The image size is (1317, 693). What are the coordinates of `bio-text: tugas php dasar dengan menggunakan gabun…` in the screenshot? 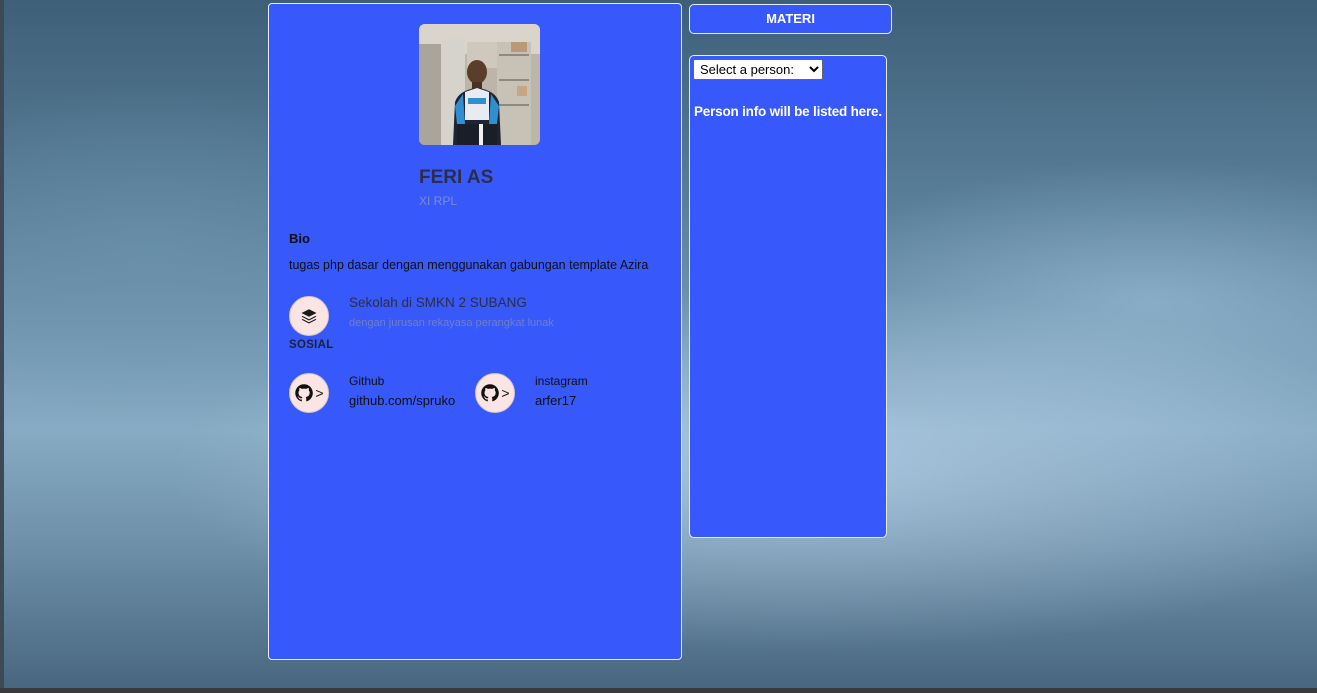 It's located at (469, 265).